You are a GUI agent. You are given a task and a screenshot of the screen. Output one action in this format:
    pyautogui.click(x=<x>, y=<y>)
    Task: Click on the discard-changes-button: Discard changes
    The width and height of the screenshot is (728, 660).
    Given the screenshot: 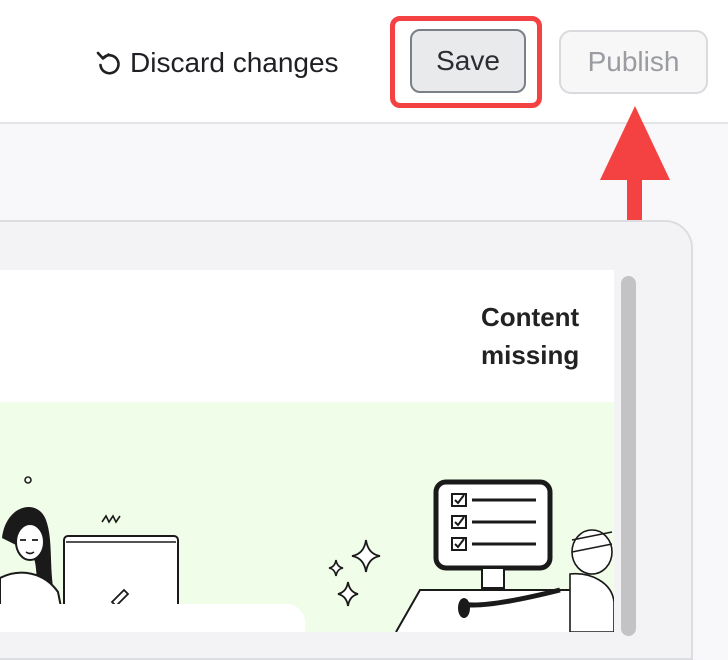 What is the action you would take?
    pyautogui.click(x=216, y=63)
    